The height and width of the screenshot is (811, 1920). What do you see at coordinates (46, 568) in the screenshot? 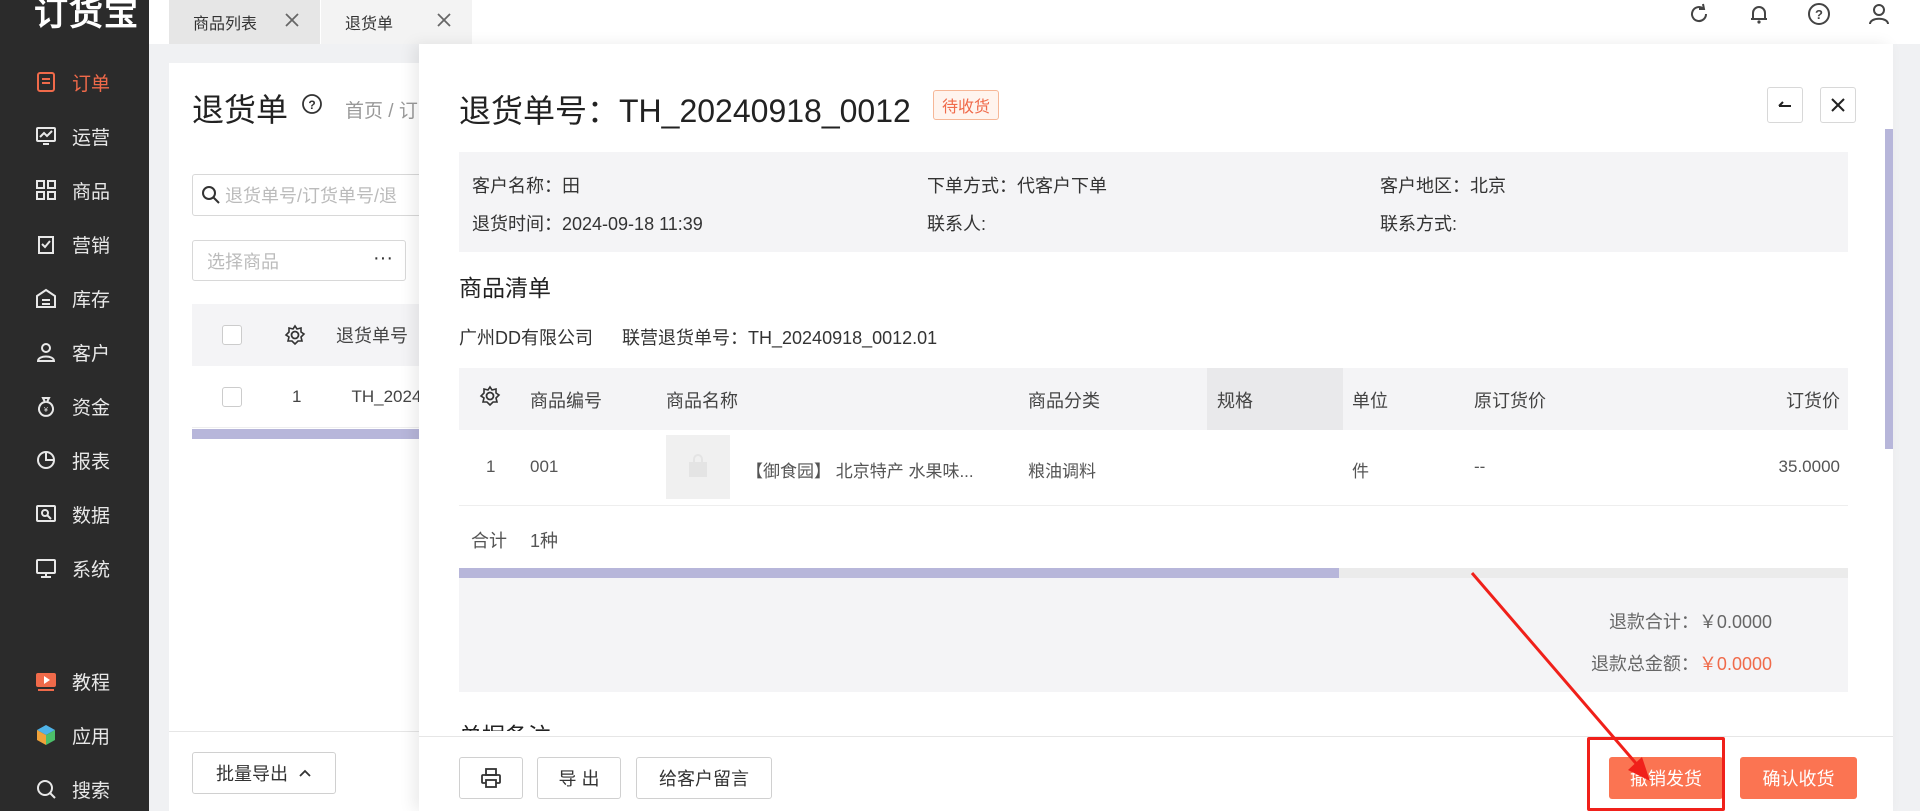
I see `system-icon` at bounding box center [46, 568].